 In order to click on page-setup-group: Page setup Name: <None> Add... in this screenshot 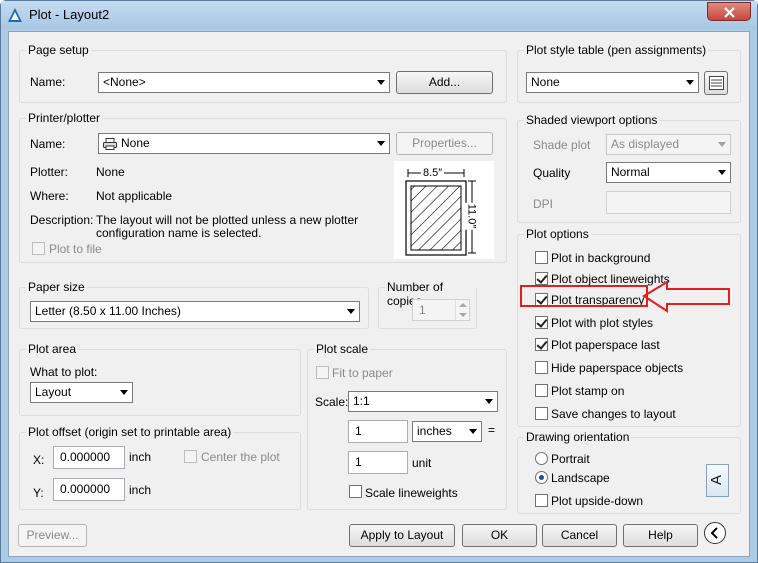, I will do `click(263, 73)`.